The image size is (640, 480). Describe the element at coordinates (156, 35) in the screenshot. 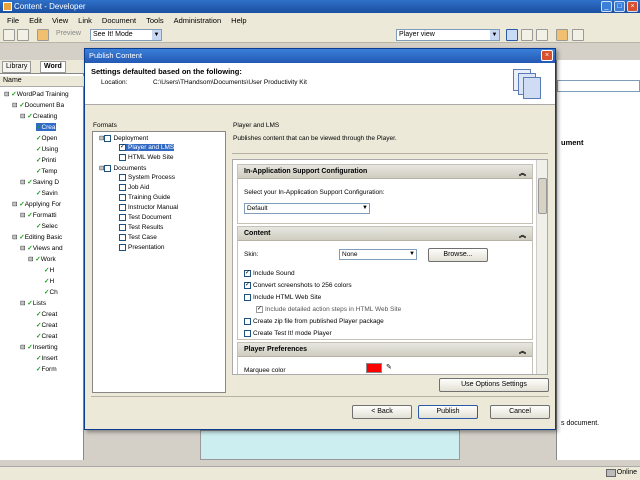

I see `chevron-down-icon: ▼` at that location.